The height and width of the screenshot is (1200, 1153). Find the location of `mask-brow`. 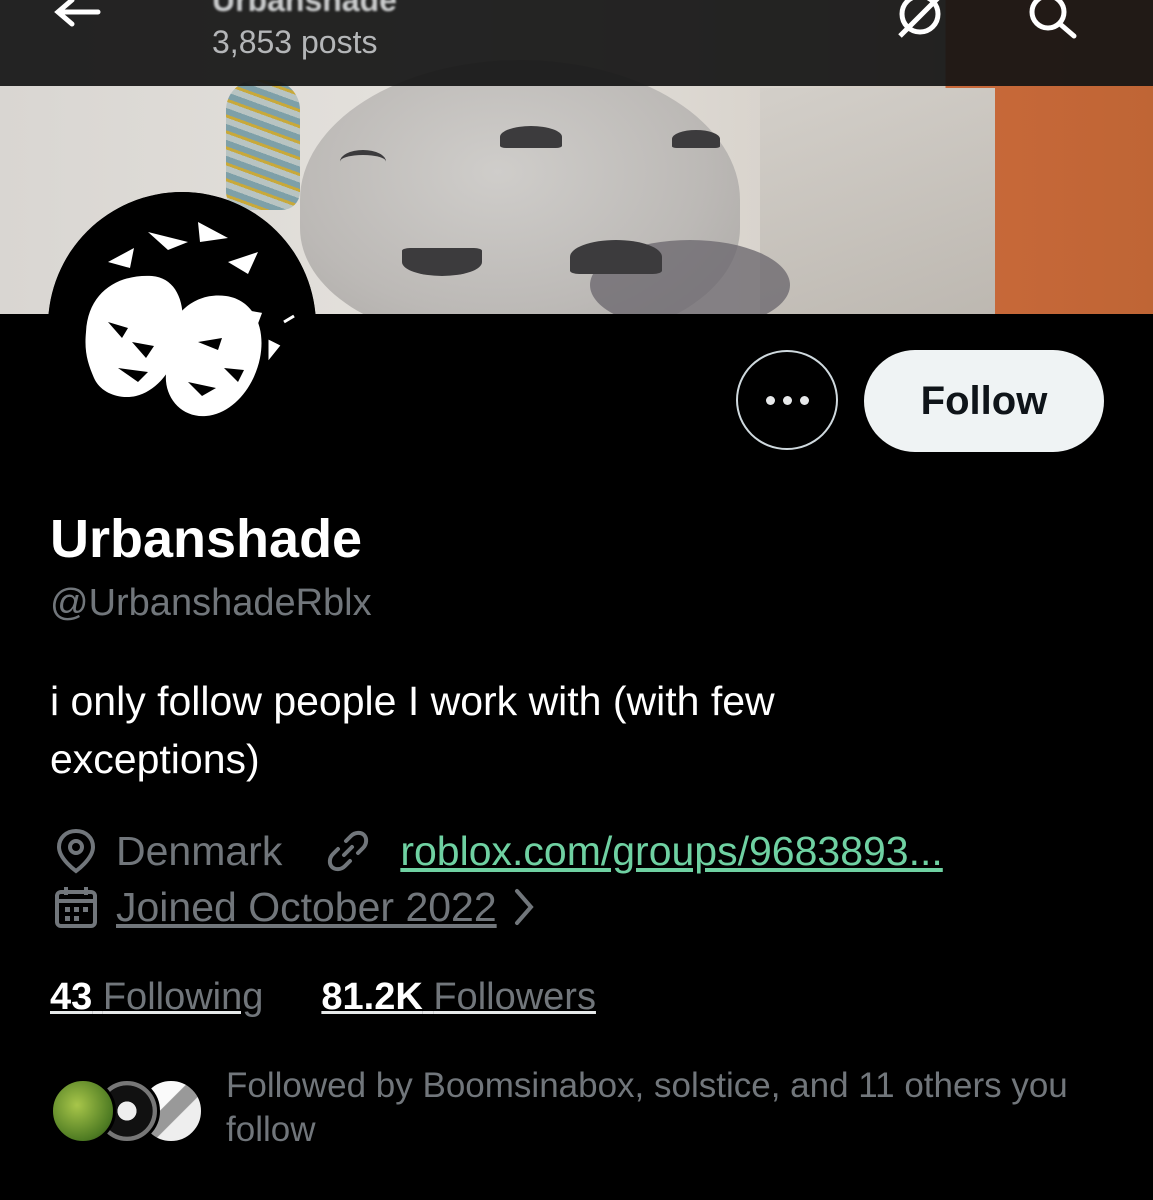

mask-brow is located at coordinates (363, 161).